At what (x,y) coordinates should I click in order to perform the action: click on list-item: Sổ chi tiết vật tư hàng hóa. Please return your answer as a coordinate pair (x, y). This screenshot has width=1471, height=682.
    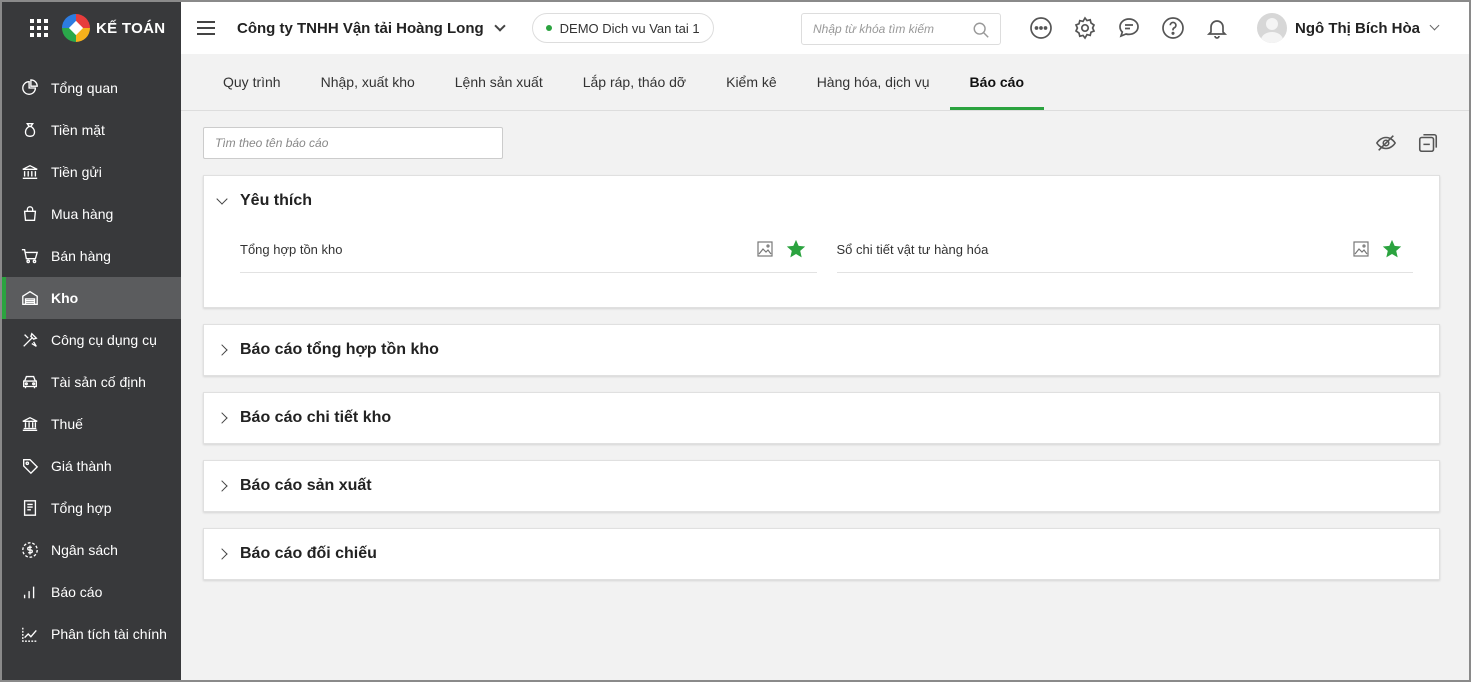
    Looking at the image, I should click on (1124, 249).